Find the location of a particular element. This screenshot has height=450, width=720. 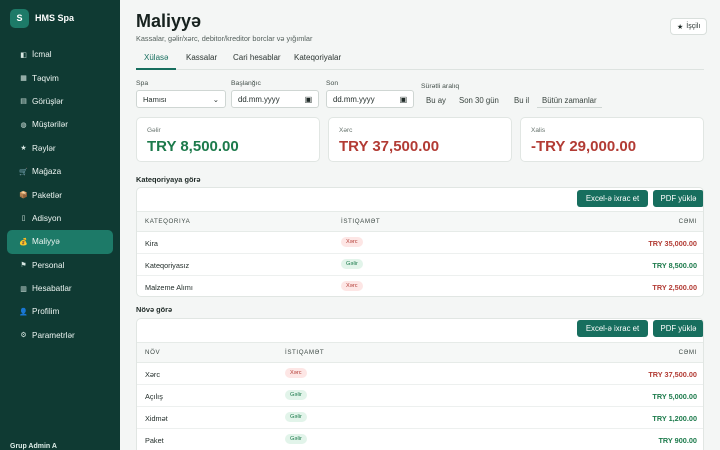

sidebar-item: ◧ İcmal is located at coordinates (60, 54).